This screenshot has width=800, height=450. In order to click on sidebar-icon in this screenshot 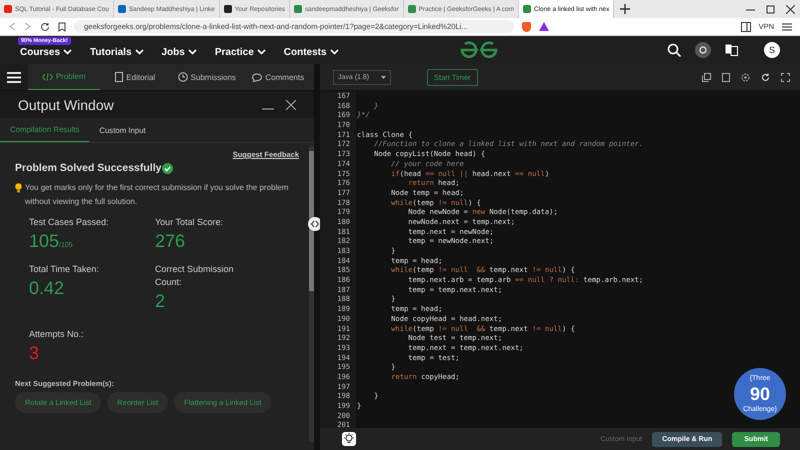, I will do `click(745, 27)`.